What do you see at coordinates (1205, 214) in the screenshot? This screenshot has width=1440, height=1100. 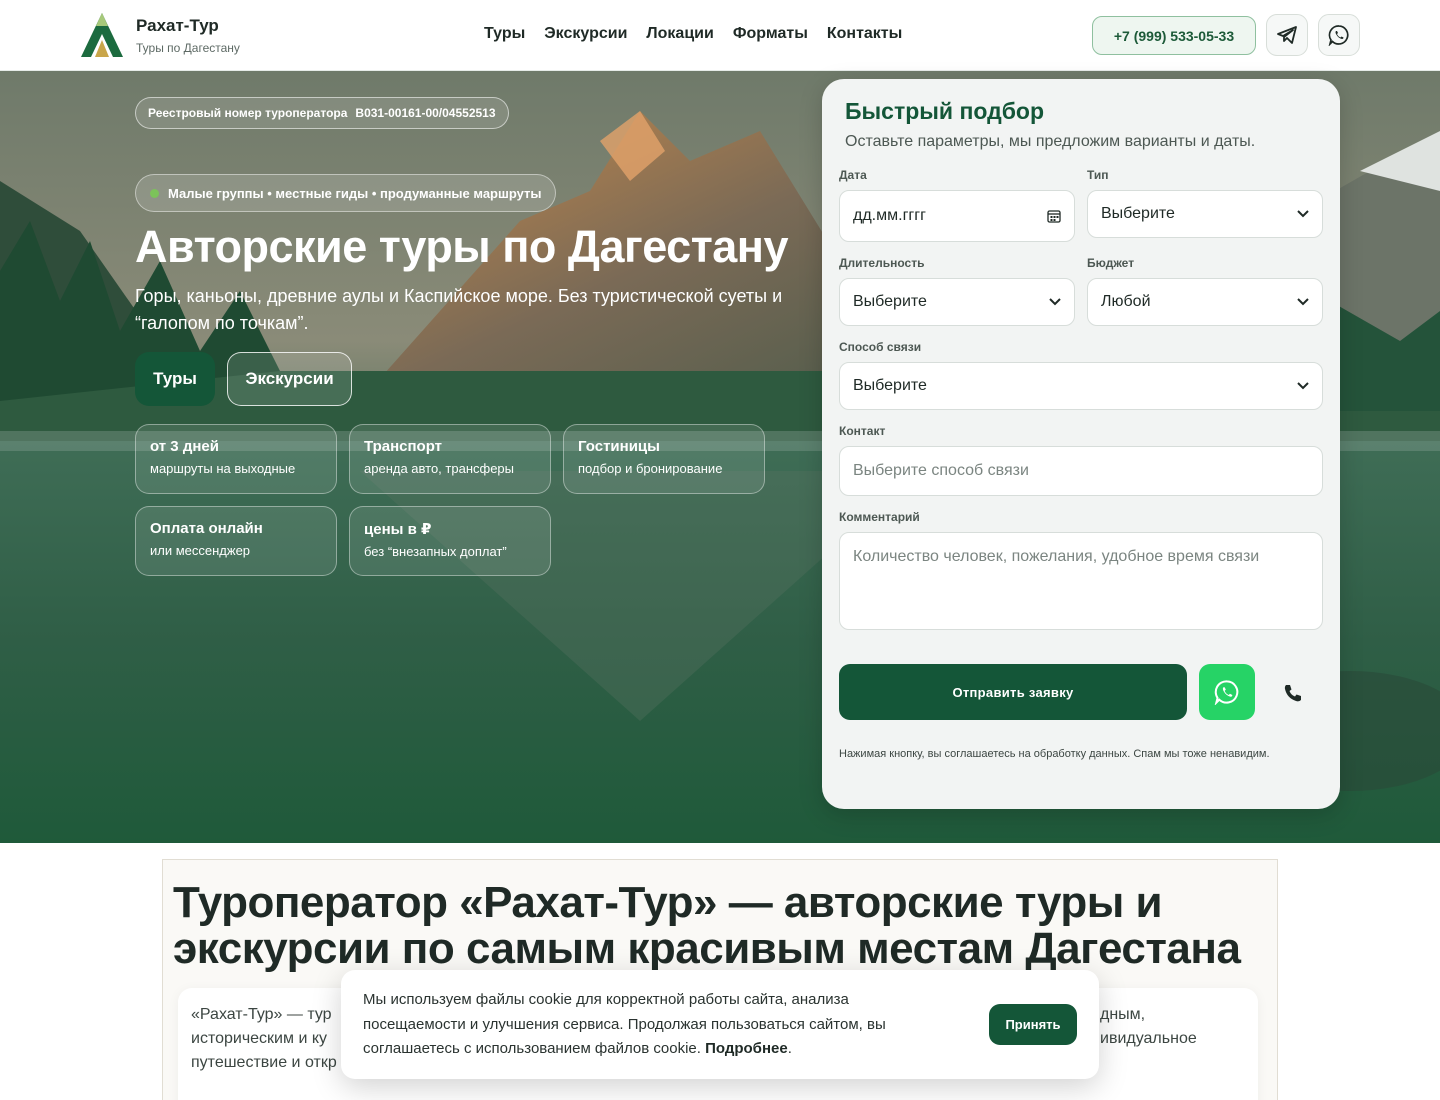 I see `type-select: Выберите` at bounding box center [1205, 214].